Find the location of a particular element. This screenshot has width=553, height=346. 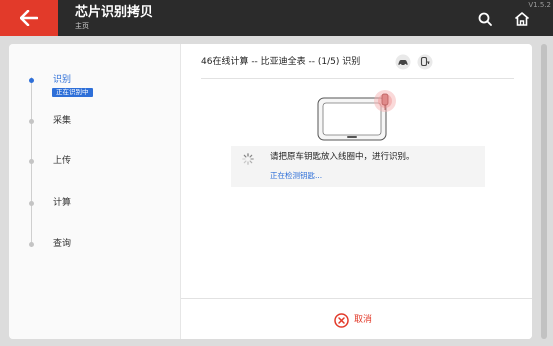

car-info-button is located at coordinates (403, 62).